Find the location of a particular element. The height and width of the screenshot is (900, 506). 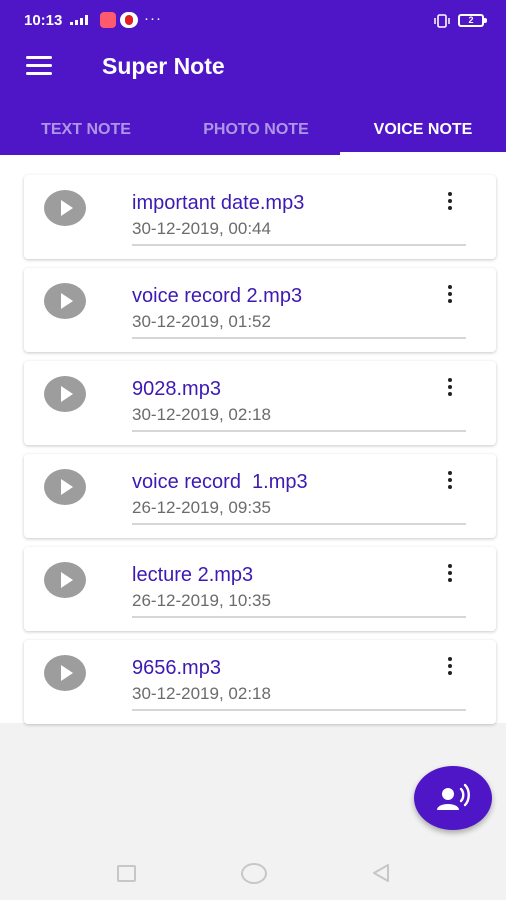

recent-apps-icon is located at coordinates (126, 873).